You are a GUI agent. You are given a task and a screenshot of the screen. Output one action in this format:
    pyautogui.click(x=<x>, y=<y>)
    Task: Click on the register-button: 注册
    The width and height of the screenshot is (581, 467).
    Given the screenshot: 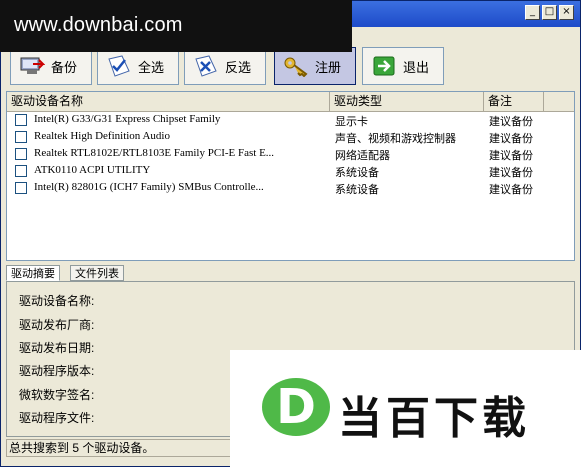 What is the action you would take?
    pyautogui.click(x=315, y=66)
    